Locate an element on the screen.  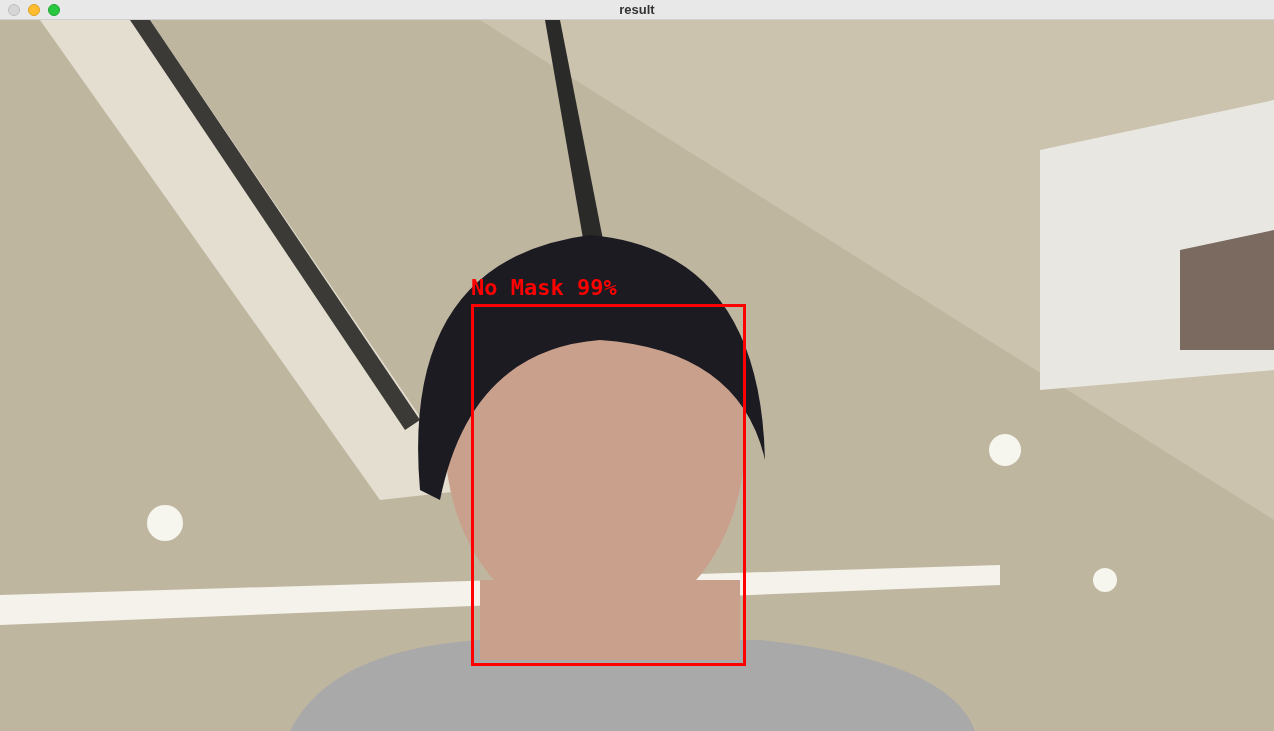
minimize-button is located at coordinates (34, 10).